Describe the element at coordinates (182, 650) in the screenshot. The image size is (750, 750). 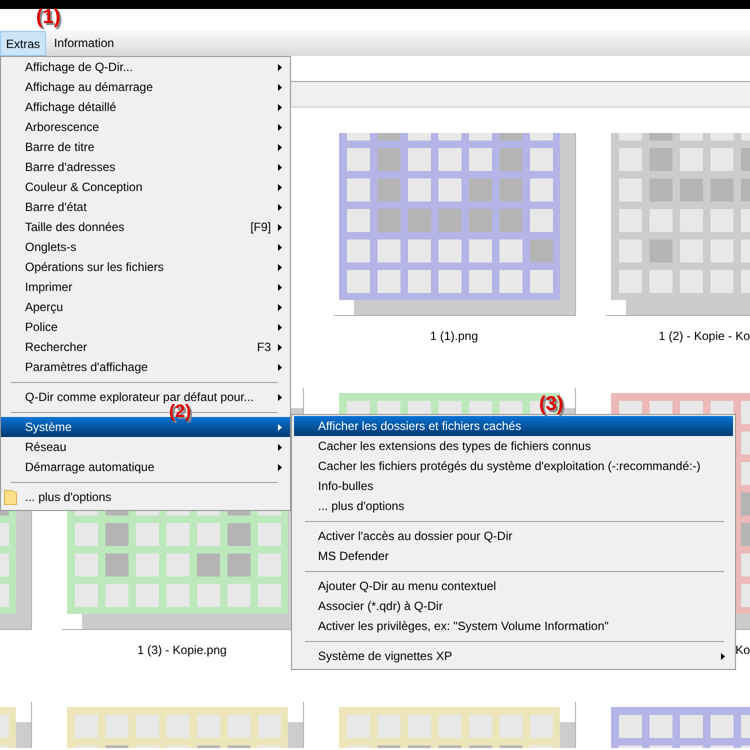
I see `file-name: 1 (3) - Kopie.png` at that location.